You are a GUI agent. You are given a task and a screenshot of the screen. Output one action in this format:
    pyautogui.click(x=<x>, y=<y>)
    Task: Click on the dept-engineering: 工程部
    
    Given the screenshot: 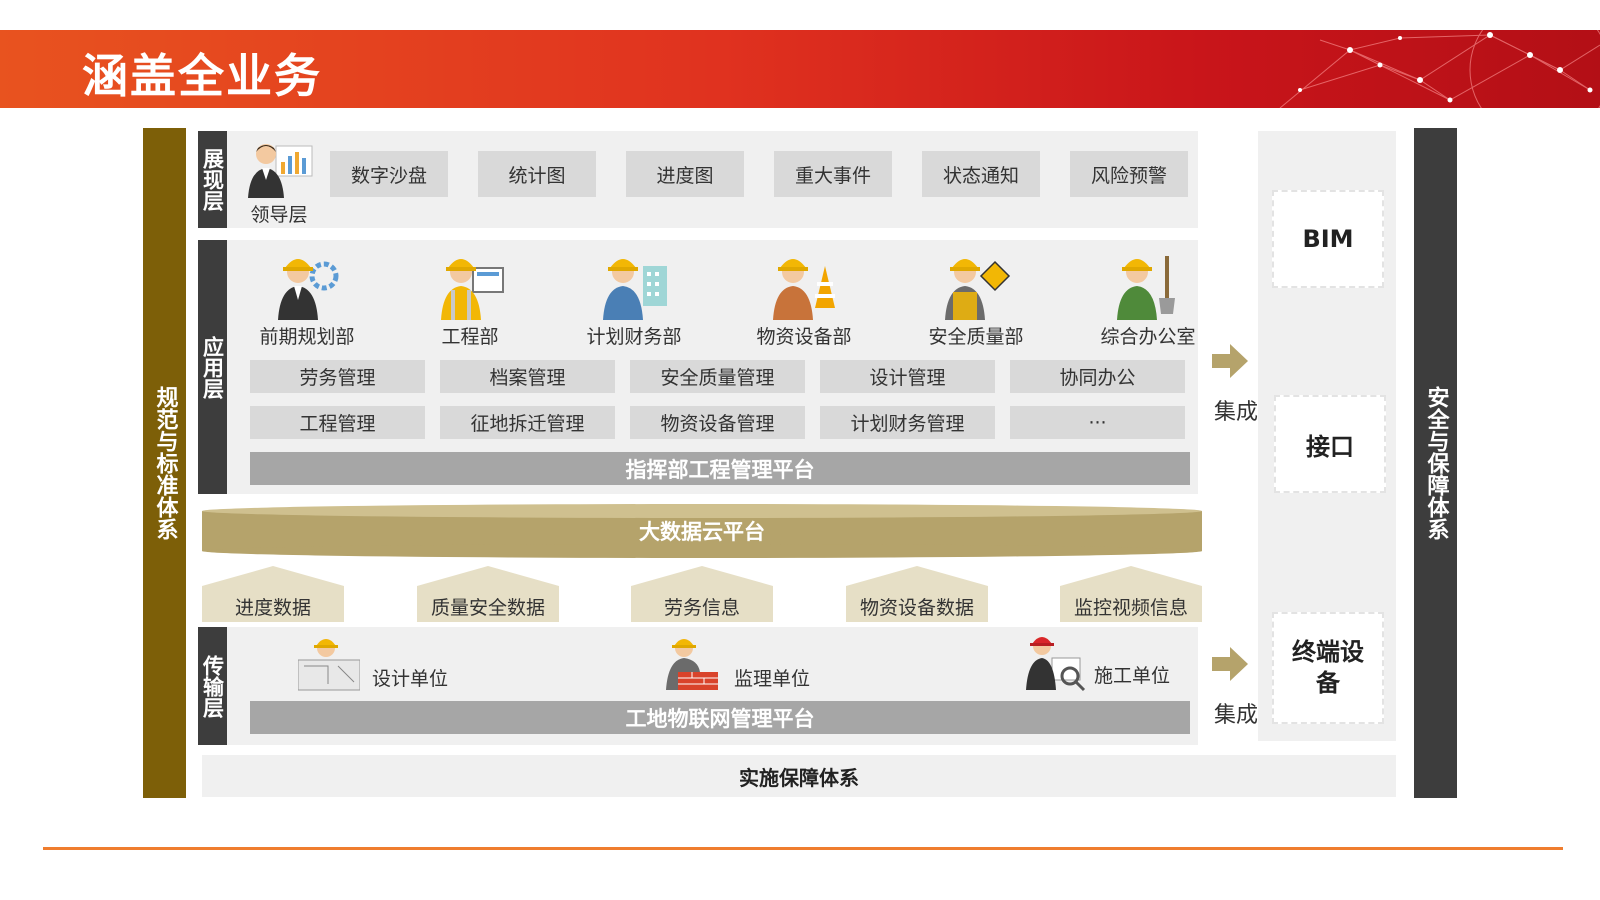 What is the action you would take?
    pyautogui.click(x=470, y=298)
    